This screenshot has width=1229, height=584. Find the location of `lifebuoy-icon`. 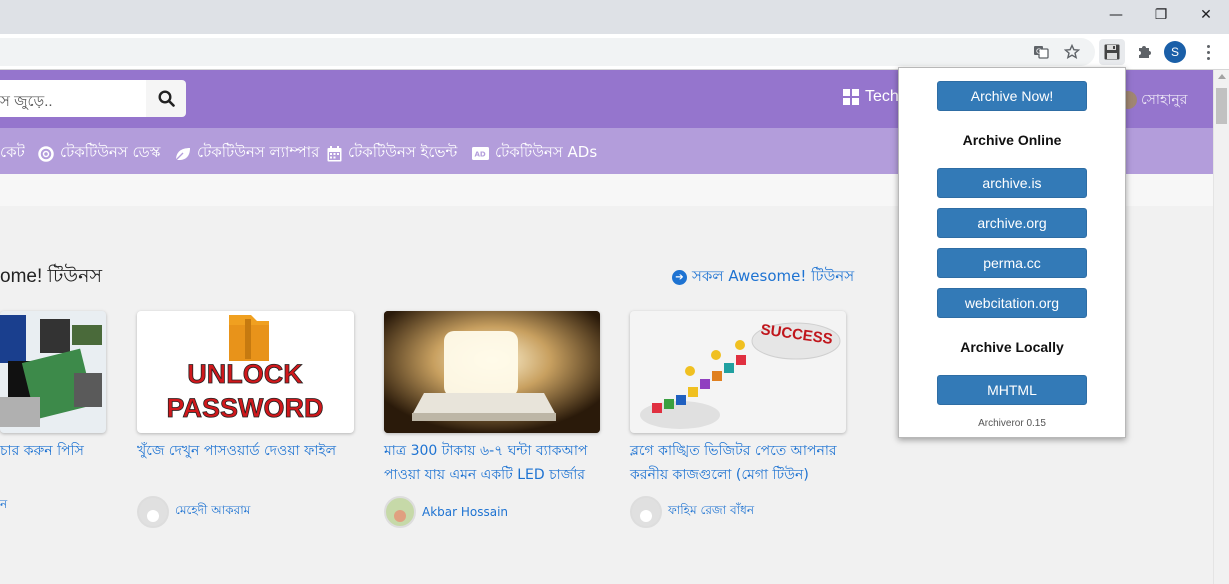

lifebuoy-icon is located at coordinates (46, 153).